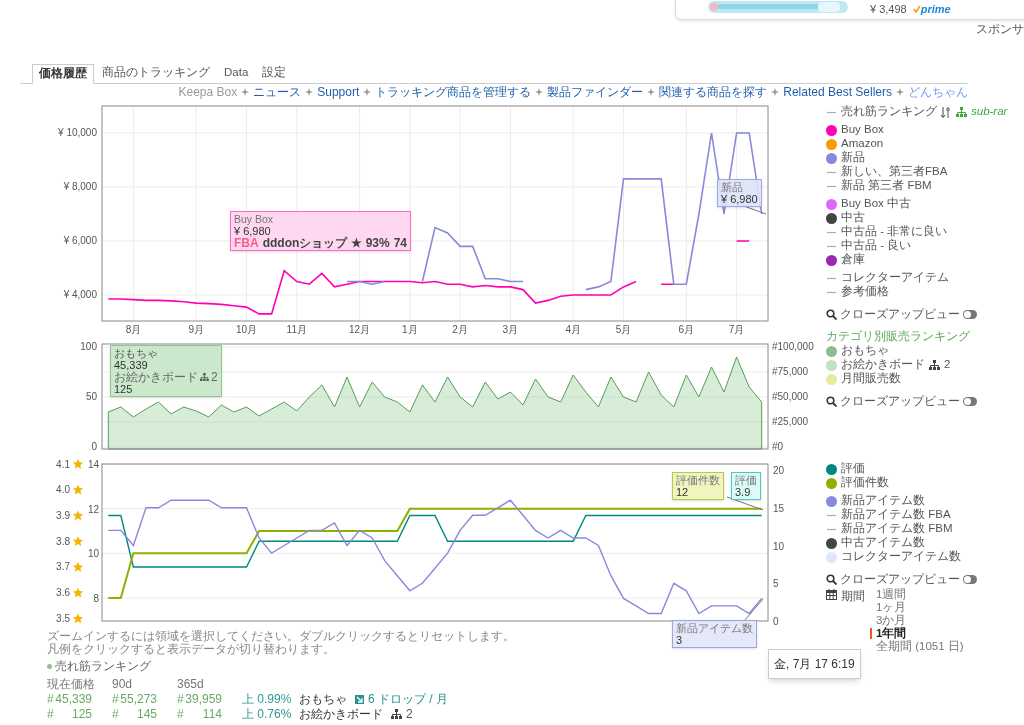 This screenshot has height=725, width=1024. Describe the element at coordinates (80, 186) in the screenshot. I see `axis-label: ¥ 8,000` at that location.